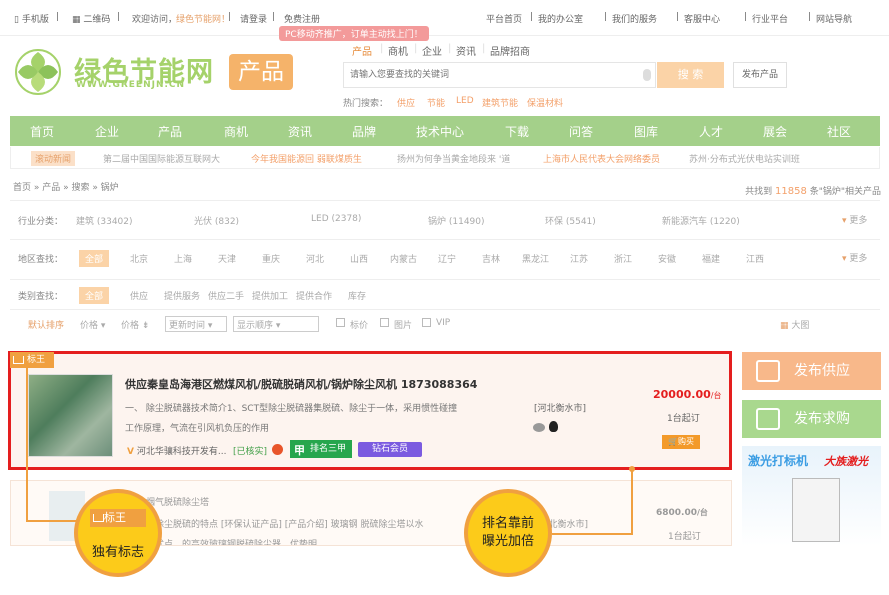 The width and height of the screenshot is (889, 595). What do you see at coordinates (42, 131) in the screenshot?
I see `nav-item-home: 首页` at bounding box center [42, 131].